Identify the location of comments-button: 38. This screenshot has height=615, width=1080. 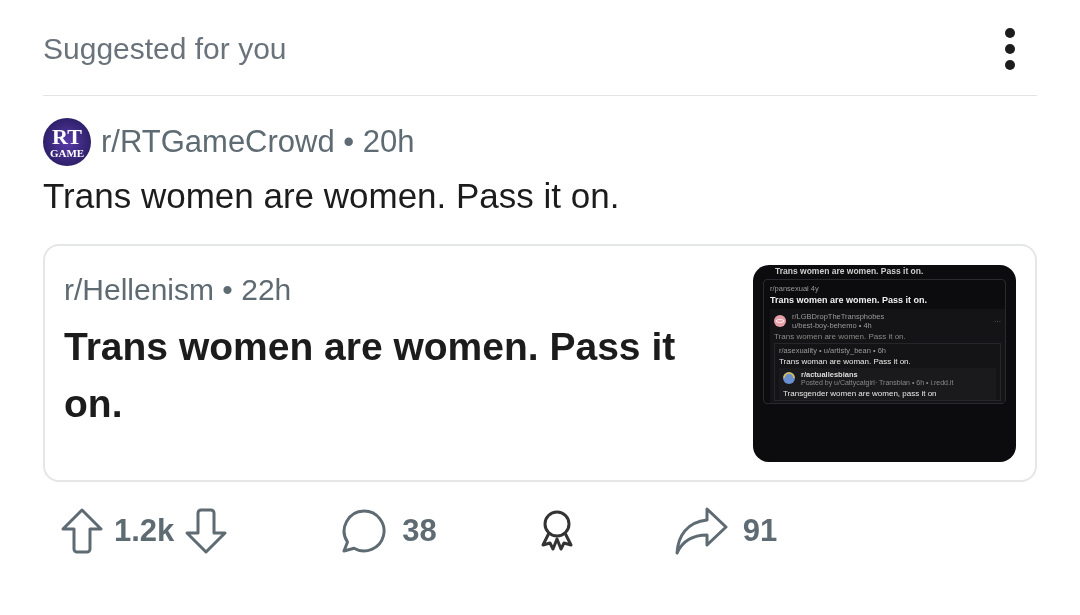
(388, 531).